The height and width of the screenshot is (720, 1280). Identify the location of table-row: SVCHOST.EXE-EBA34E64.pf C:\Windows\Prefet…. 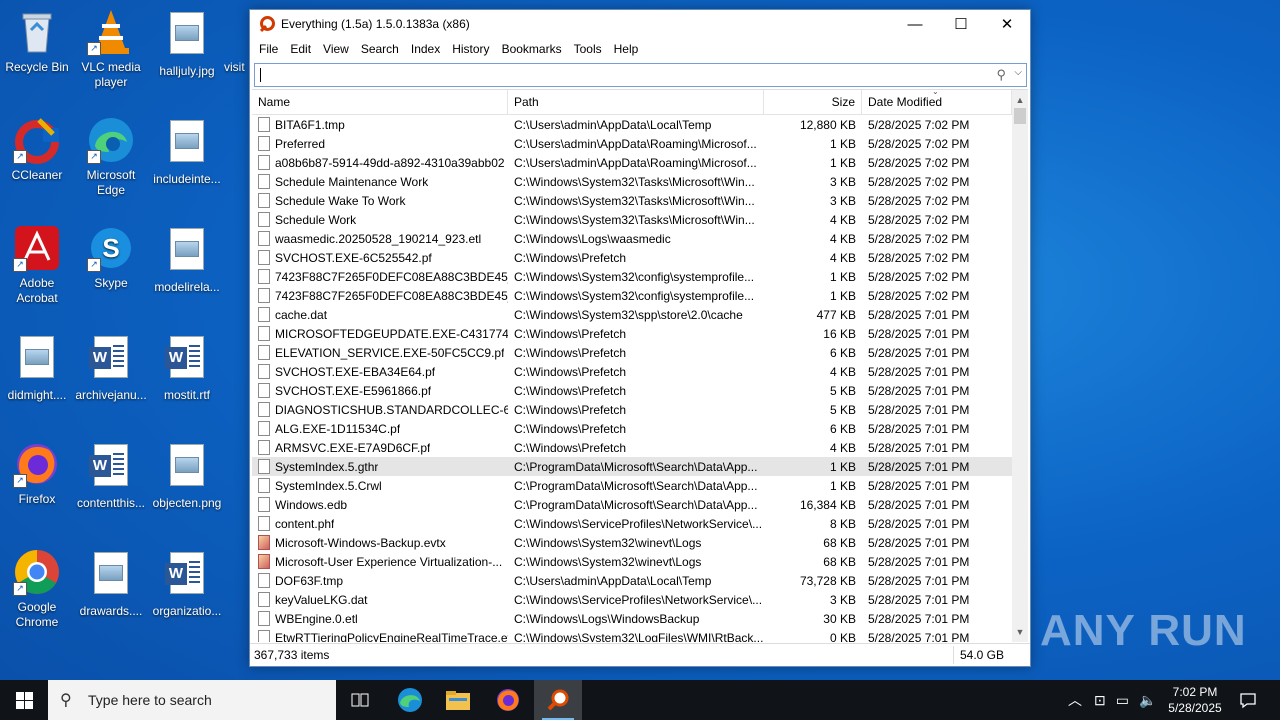
(632, 371).